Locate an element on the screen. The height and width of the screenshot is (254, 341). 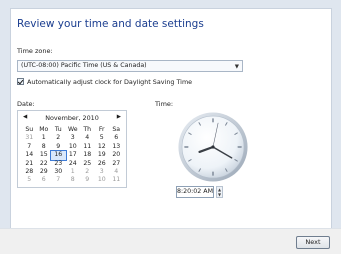
calendar-day-other-month: 1 is located at coordinates (73, 172).